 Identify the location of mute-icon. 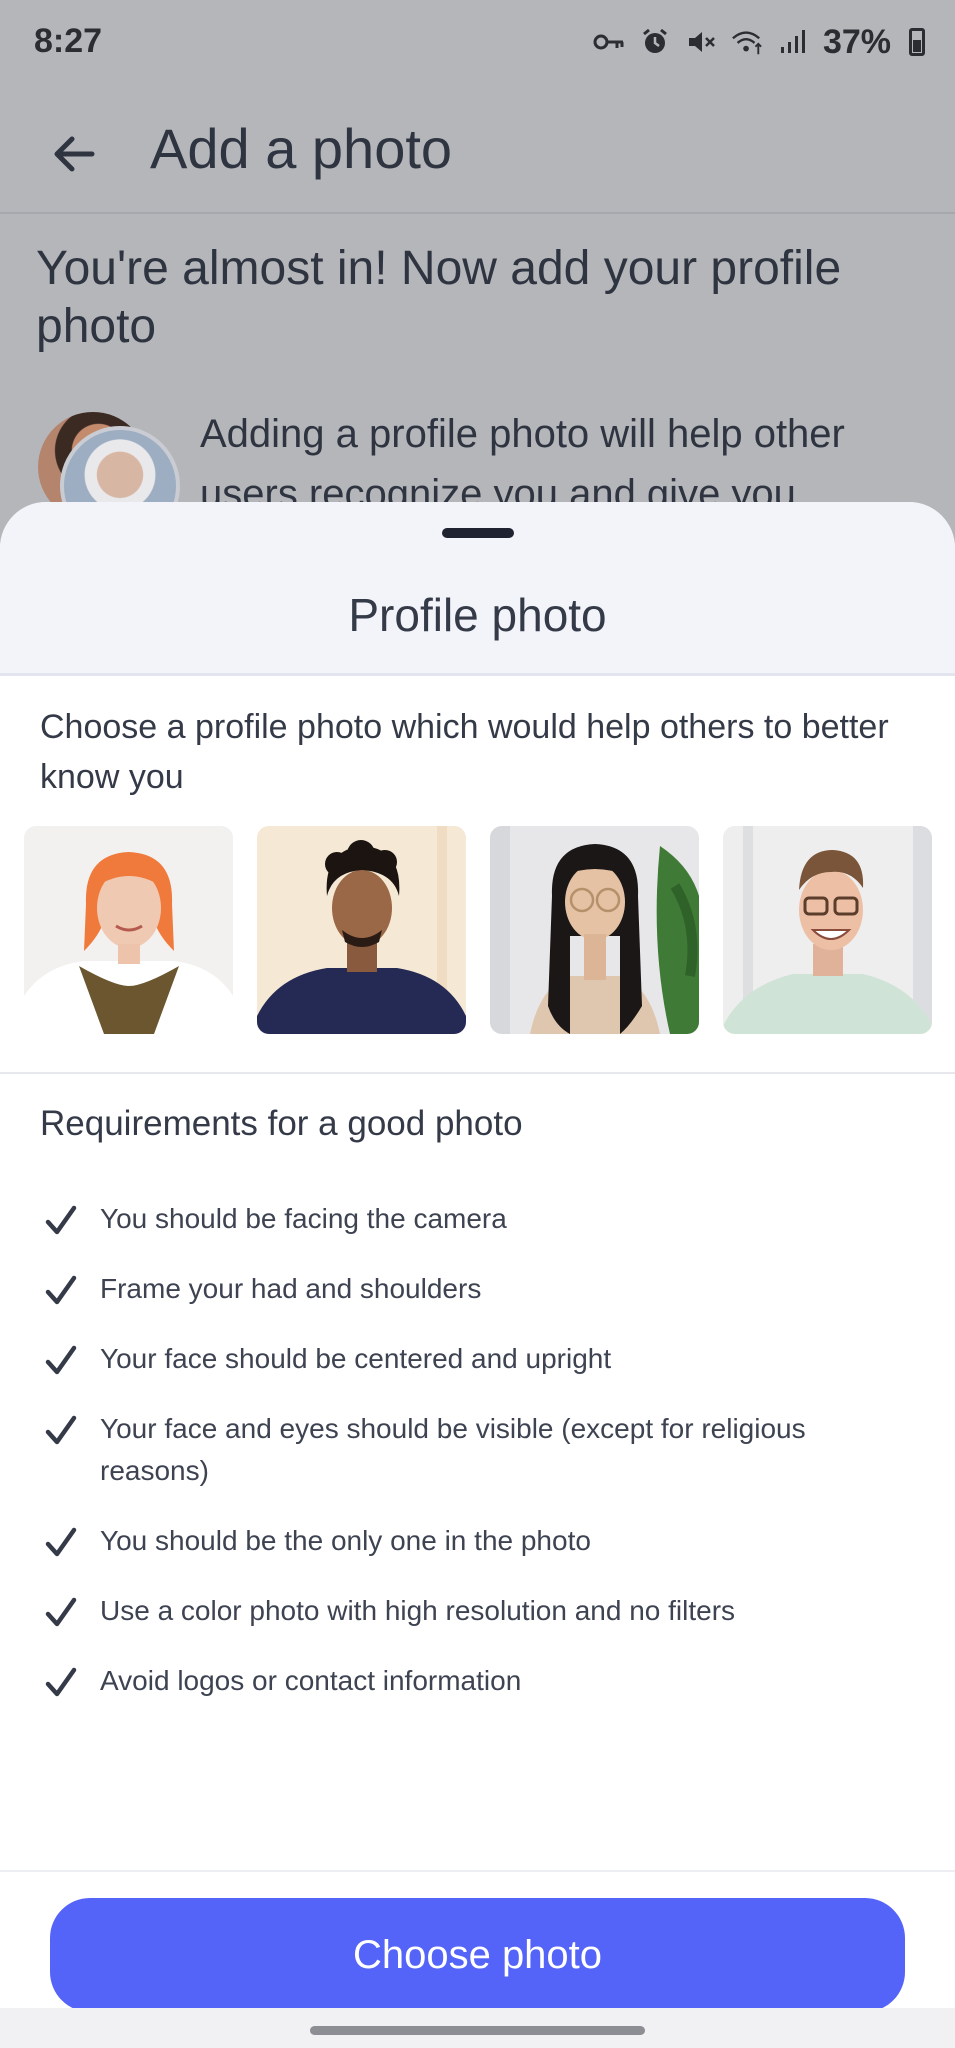
(701, 42).